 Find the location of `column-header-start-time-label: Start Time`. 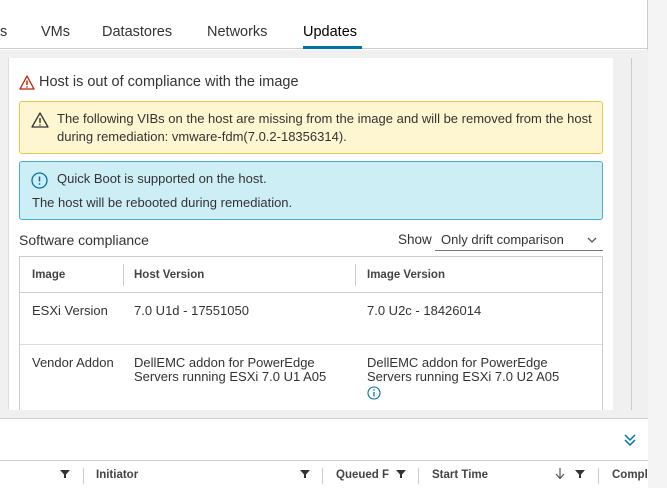

column-header-start-time-label: Start Time is located at coordinates (460, 475).